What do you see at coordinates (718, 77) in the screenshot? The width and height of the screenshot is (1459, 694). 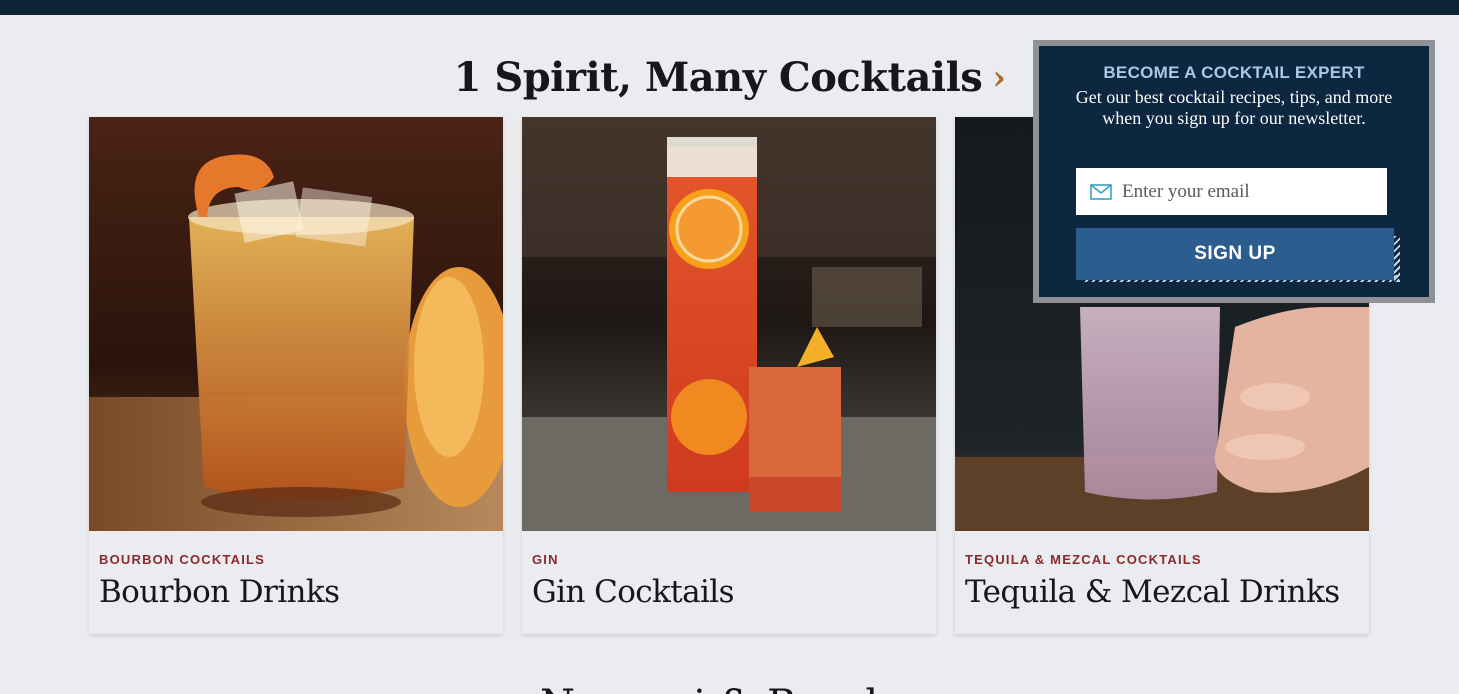 I see `section-heading-text: 1 Spirit, Many Cocktails` at bounding box center [718, 77].